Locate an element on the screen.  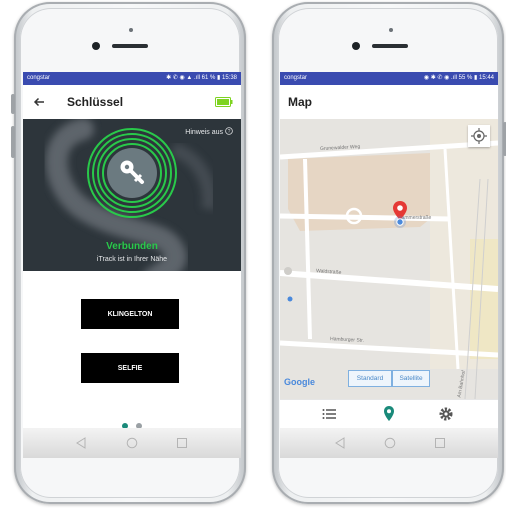
crosshair-icon is located at coordinates (479, 136).